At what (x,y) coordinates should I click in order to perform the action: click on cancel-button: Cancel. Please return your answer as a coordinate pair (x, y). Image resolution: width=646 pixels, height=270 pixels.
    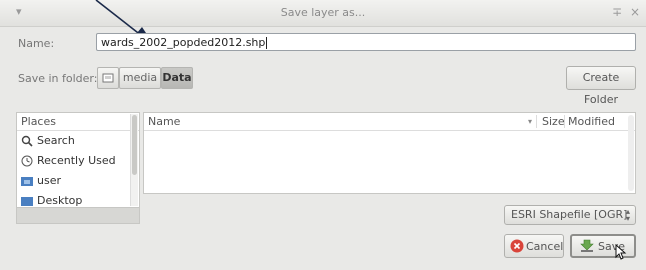
    Looking at the image, I should click on (534, 246).